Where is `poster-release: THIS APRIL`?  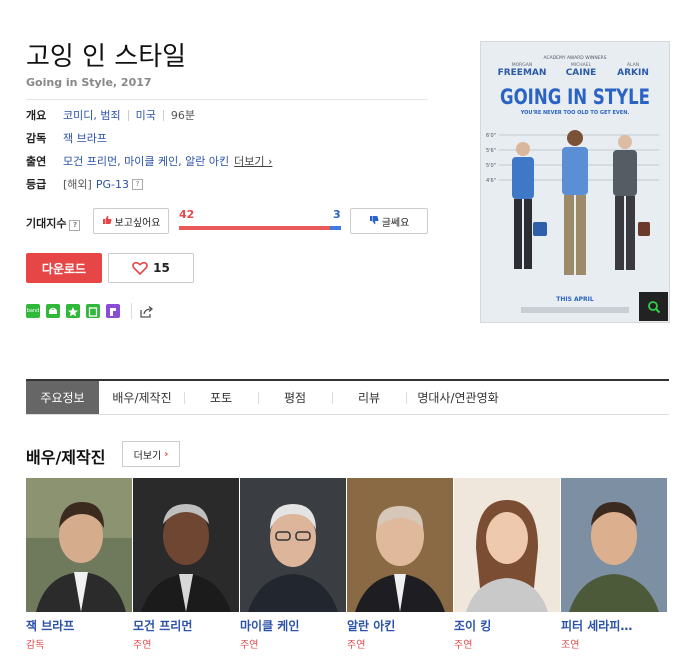
poster-release: THIS APRIL is located at coordinates (575, 299).